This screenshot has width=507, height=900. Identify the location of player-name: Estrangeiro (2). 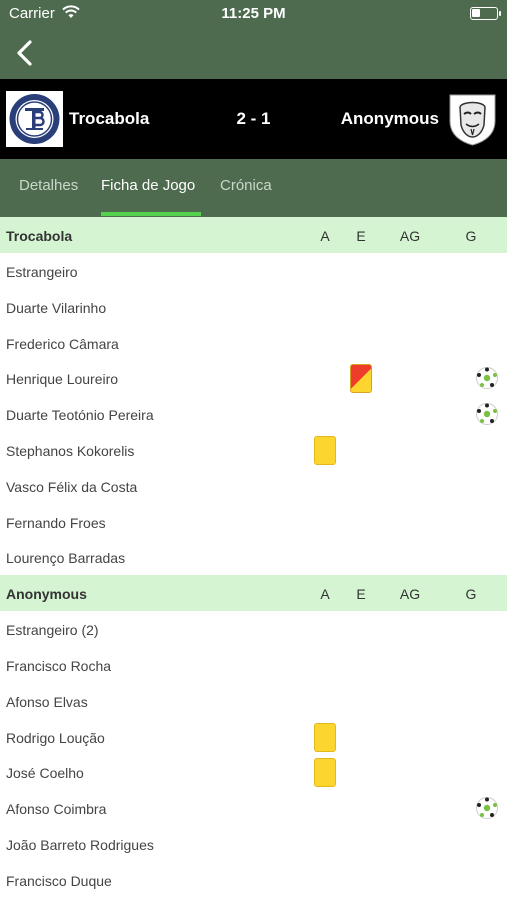
(52, 630).